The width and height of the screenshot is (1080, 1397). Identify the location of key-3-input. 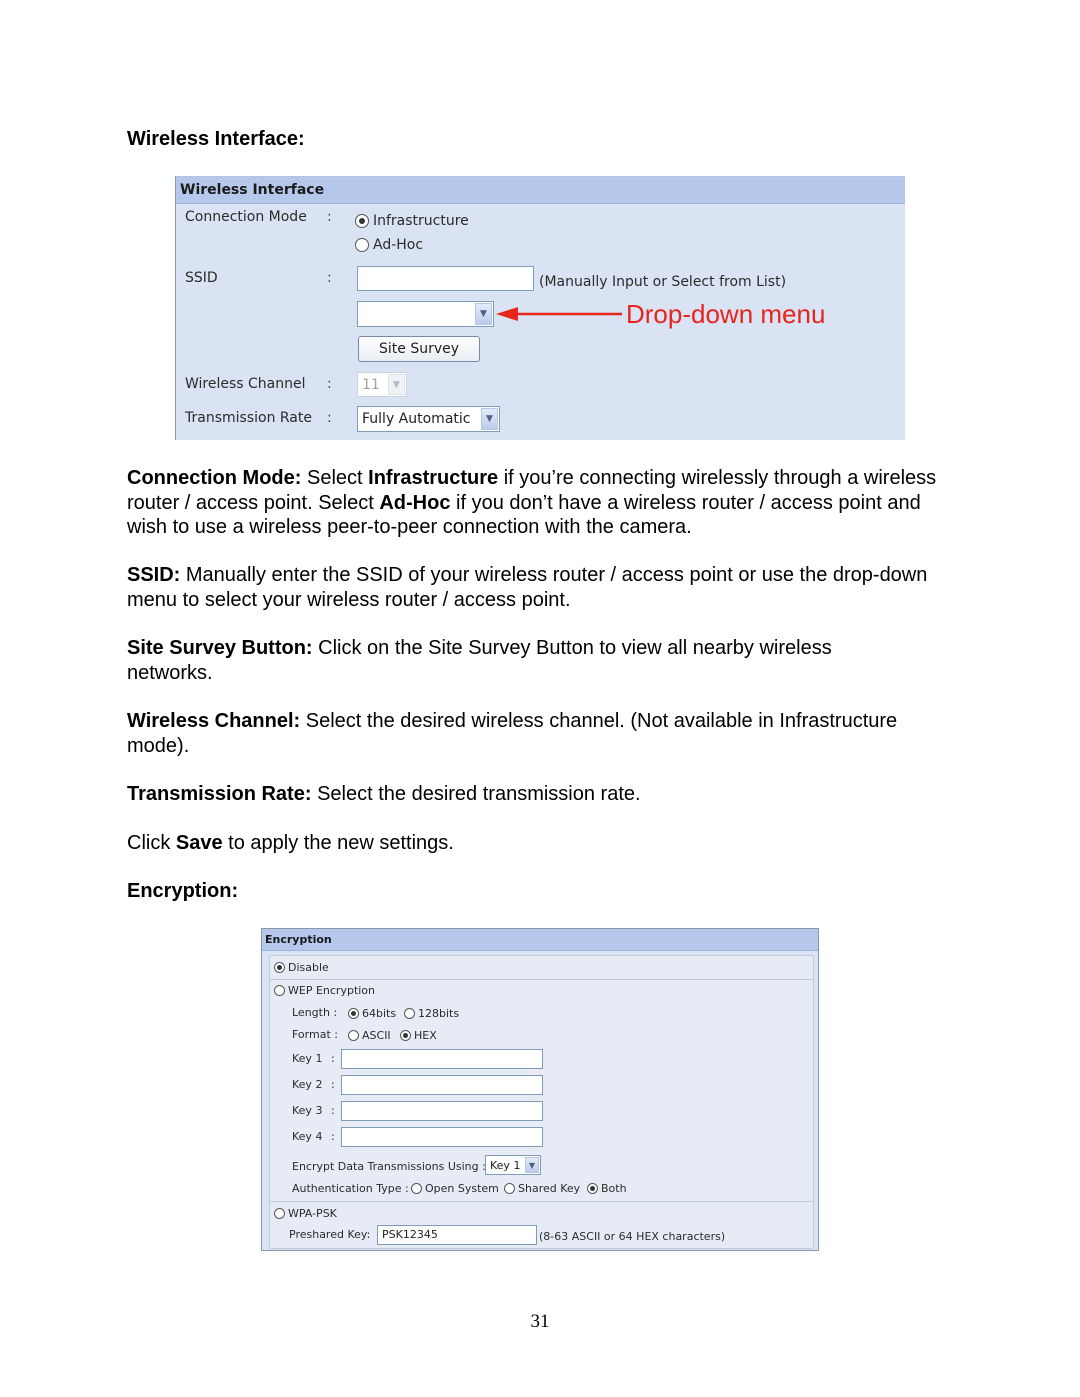
(442, 1111).